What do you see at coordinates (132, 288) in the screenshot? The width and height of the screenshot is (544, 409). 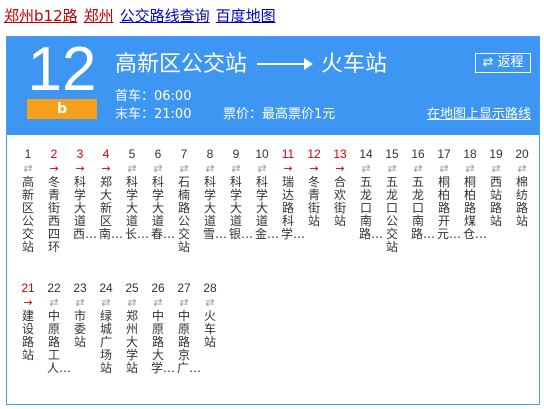 I see `stop-number: 25` at bounding box center [132, 288].